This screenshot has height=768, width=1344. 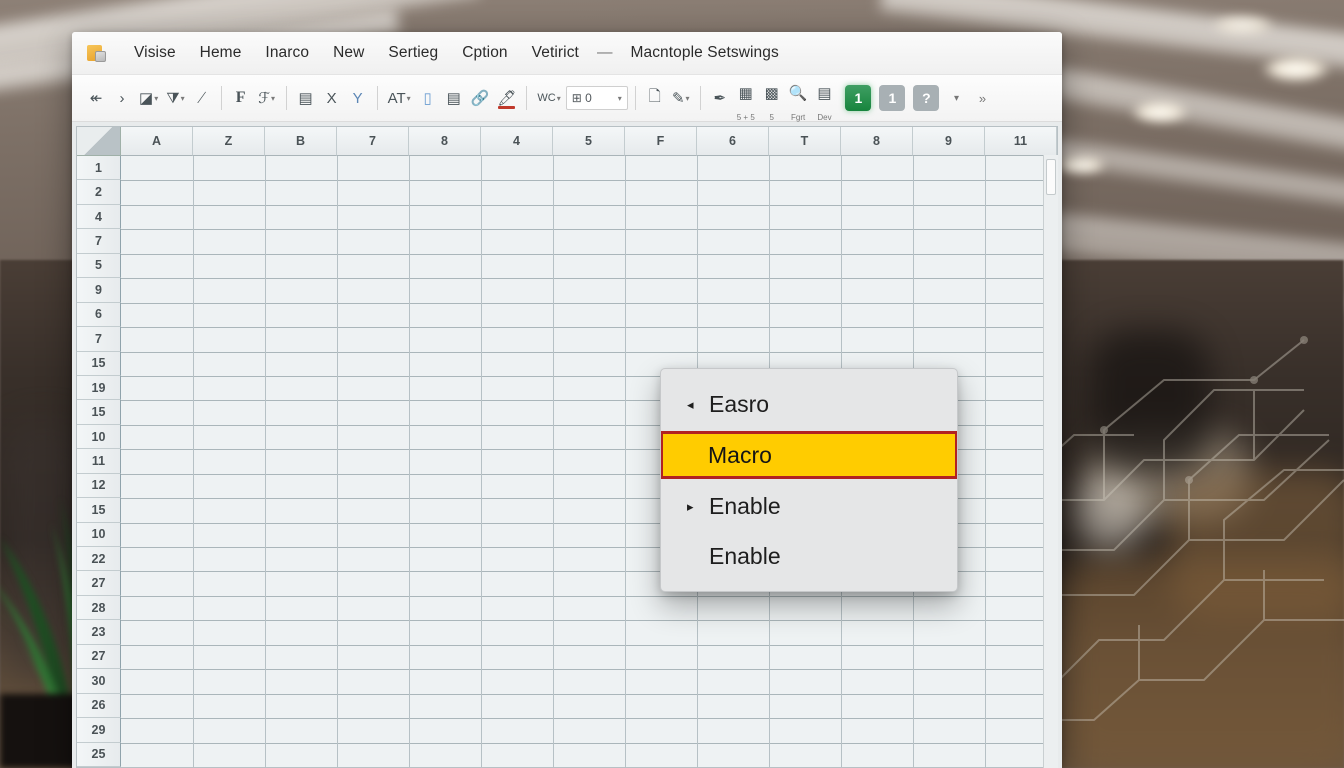 What do you see at coordinates (267, 98) in the screenshot?
I see `font-style-icon: ℱ ▾` at bounding box center [267, 98].